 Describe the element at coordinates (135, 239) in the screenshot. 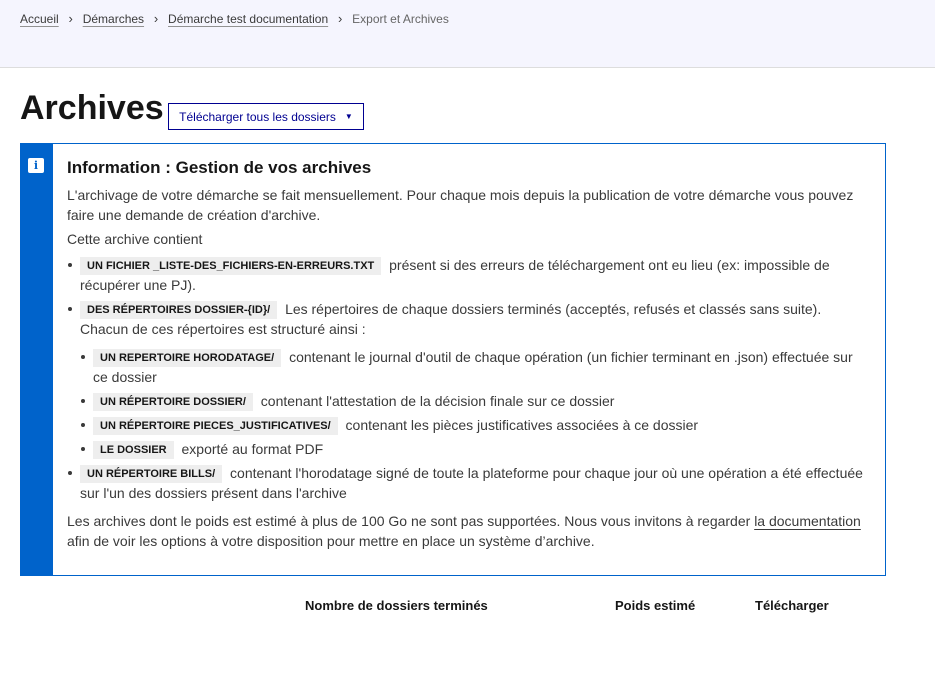

I see `notice-contains: Cette archive contient` at that location.